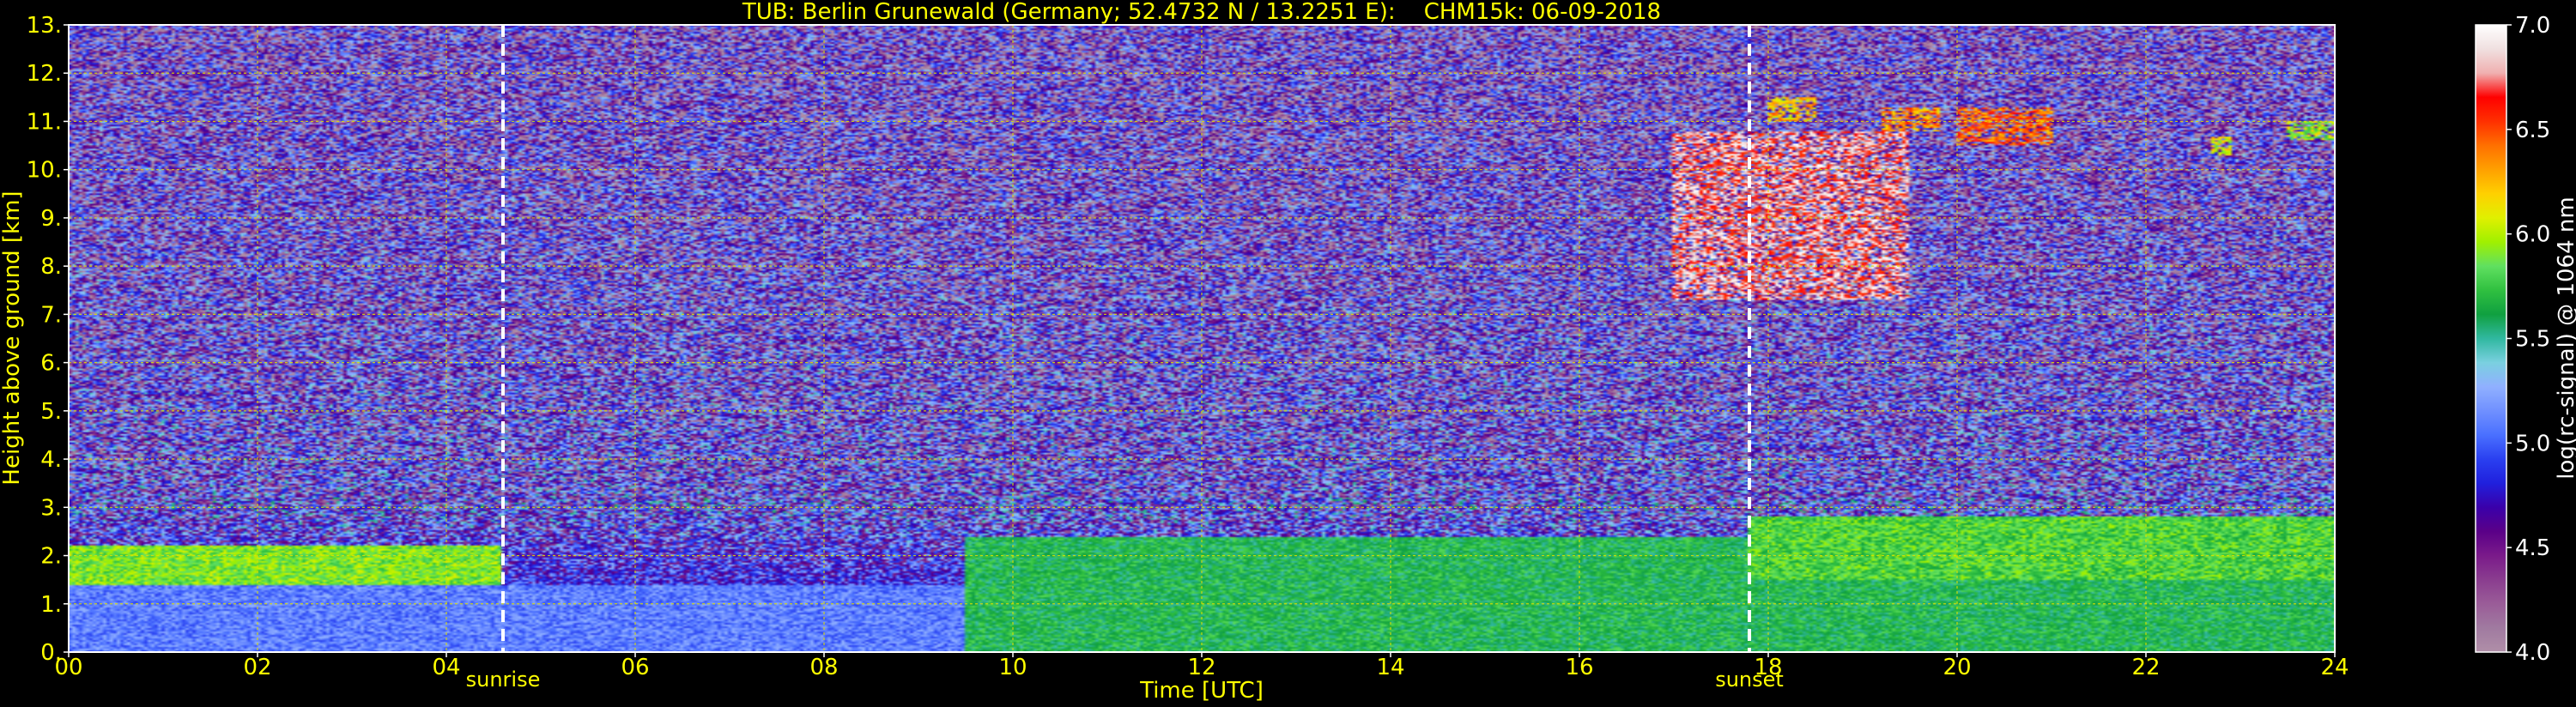  What do you see at coordinates (51, 364) in the screenshot?
I see `y-tick-label: 6.` at bounding box center [51, 364].